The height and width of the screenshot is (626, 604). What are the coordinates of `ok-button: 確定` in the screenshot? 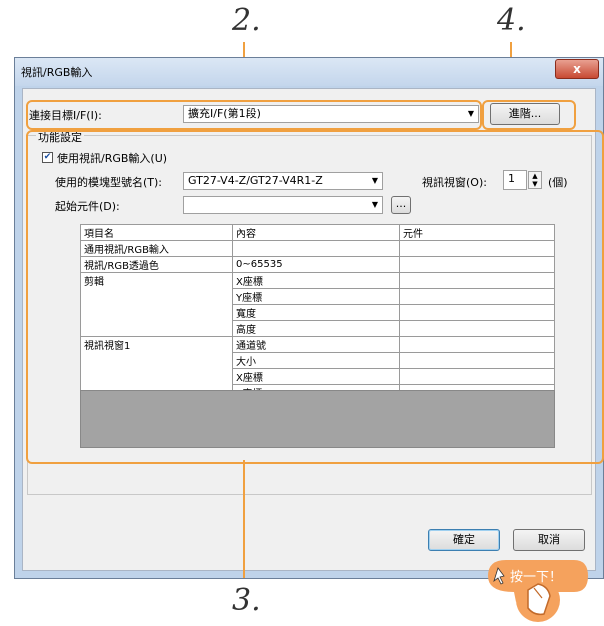 It's located at (464, 540).